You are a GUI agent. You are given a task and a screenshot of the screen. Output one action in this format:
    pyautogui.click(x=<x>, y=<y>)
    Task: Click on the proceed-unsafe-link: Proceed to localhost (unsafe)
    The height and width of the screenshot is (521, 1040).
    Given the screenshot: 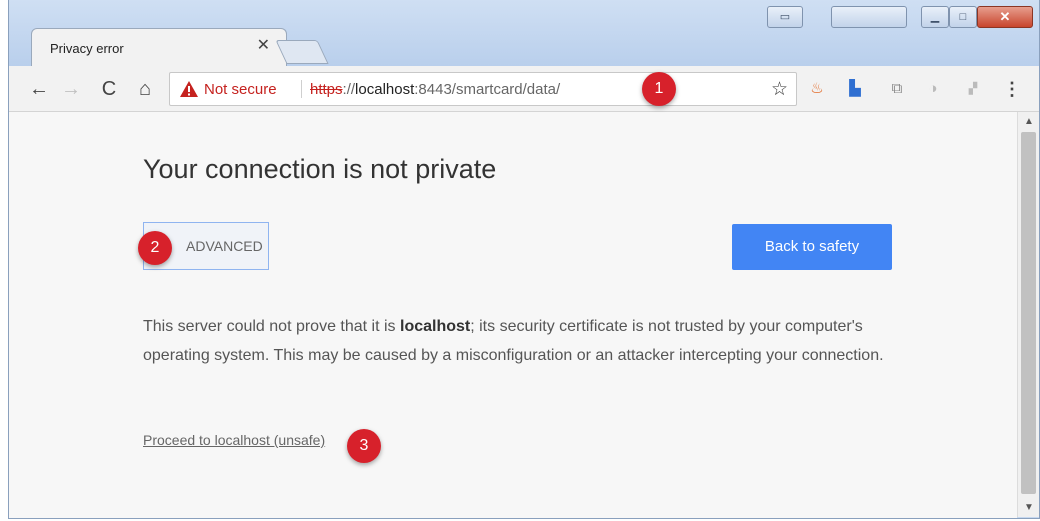 What is the action you would take?
    pyautogui.click(x=234, y=440)
    